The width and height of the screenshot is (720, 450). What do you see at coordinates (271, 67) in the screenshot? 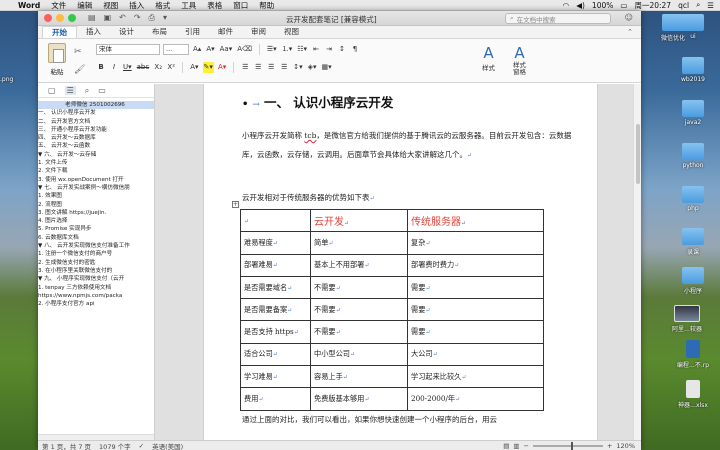
I see `align-right-icon: ☰` at bounding box center [271, 67].